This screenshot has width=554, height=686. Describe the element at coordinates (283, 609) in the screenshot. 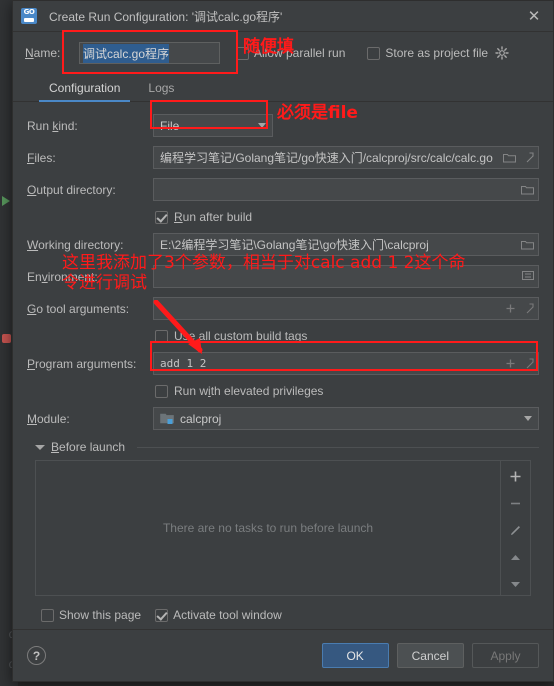

I see `footer-options: Show this page Activate tool window` at that location.